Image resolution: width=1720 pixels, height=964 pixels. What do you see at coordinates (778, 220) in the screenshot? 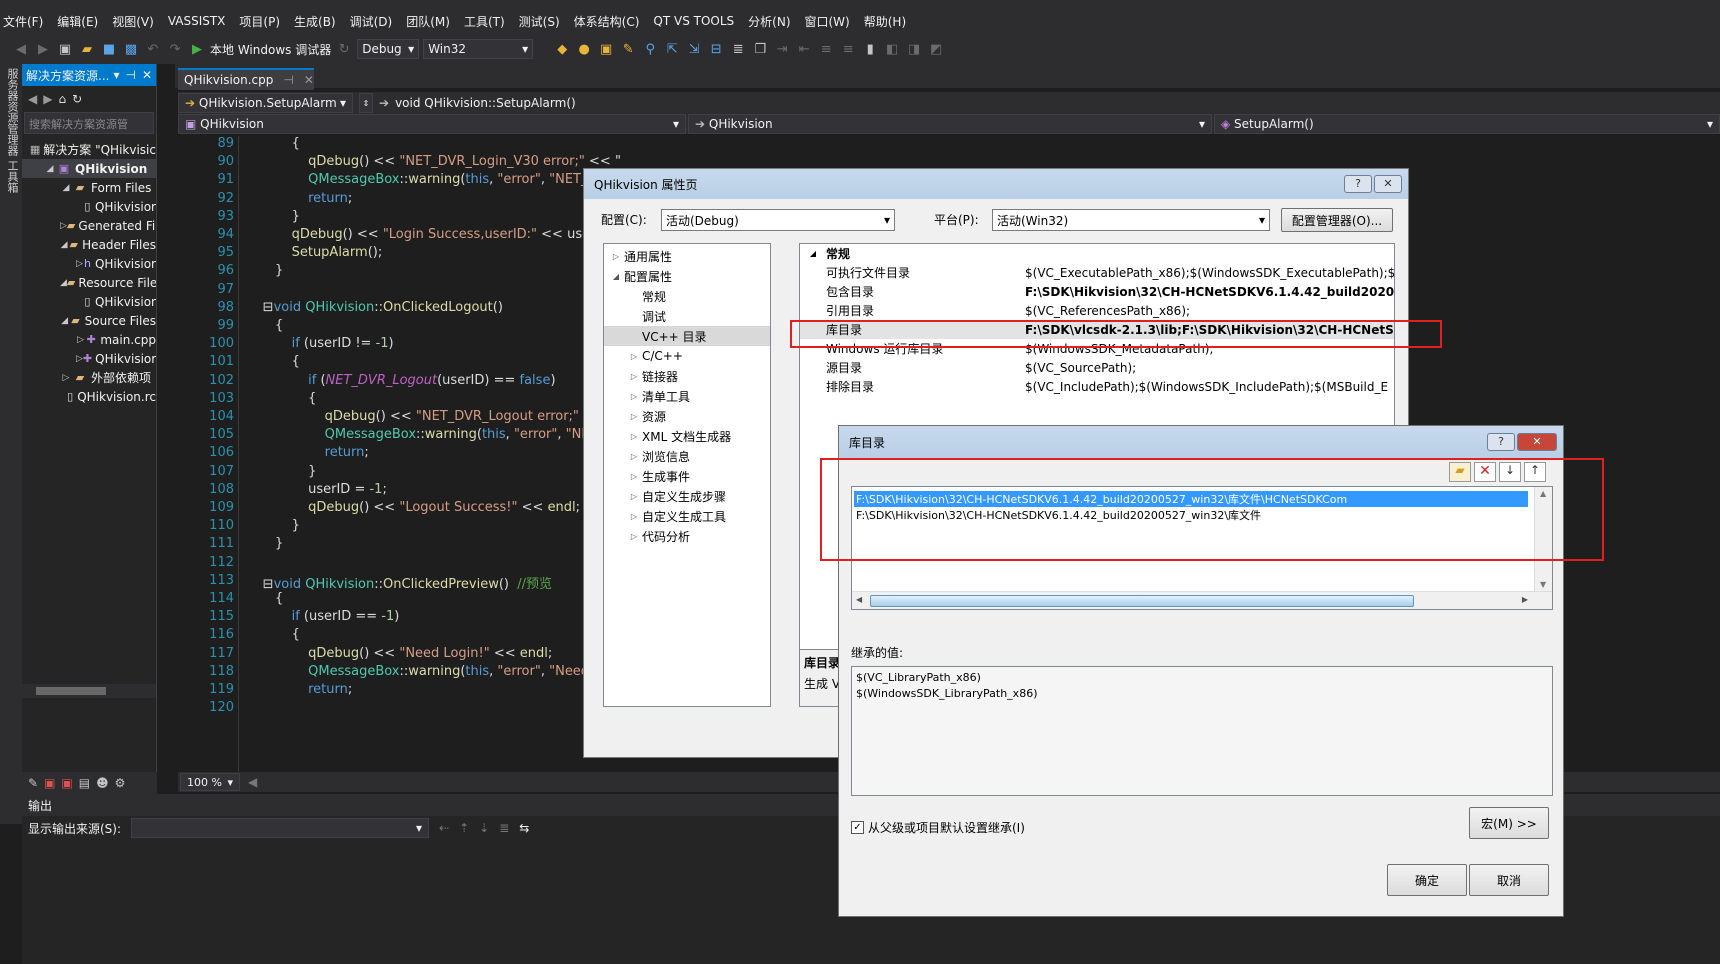
I see `config-select: 活动(Debug) ▾` at bounding box center [778, 220].